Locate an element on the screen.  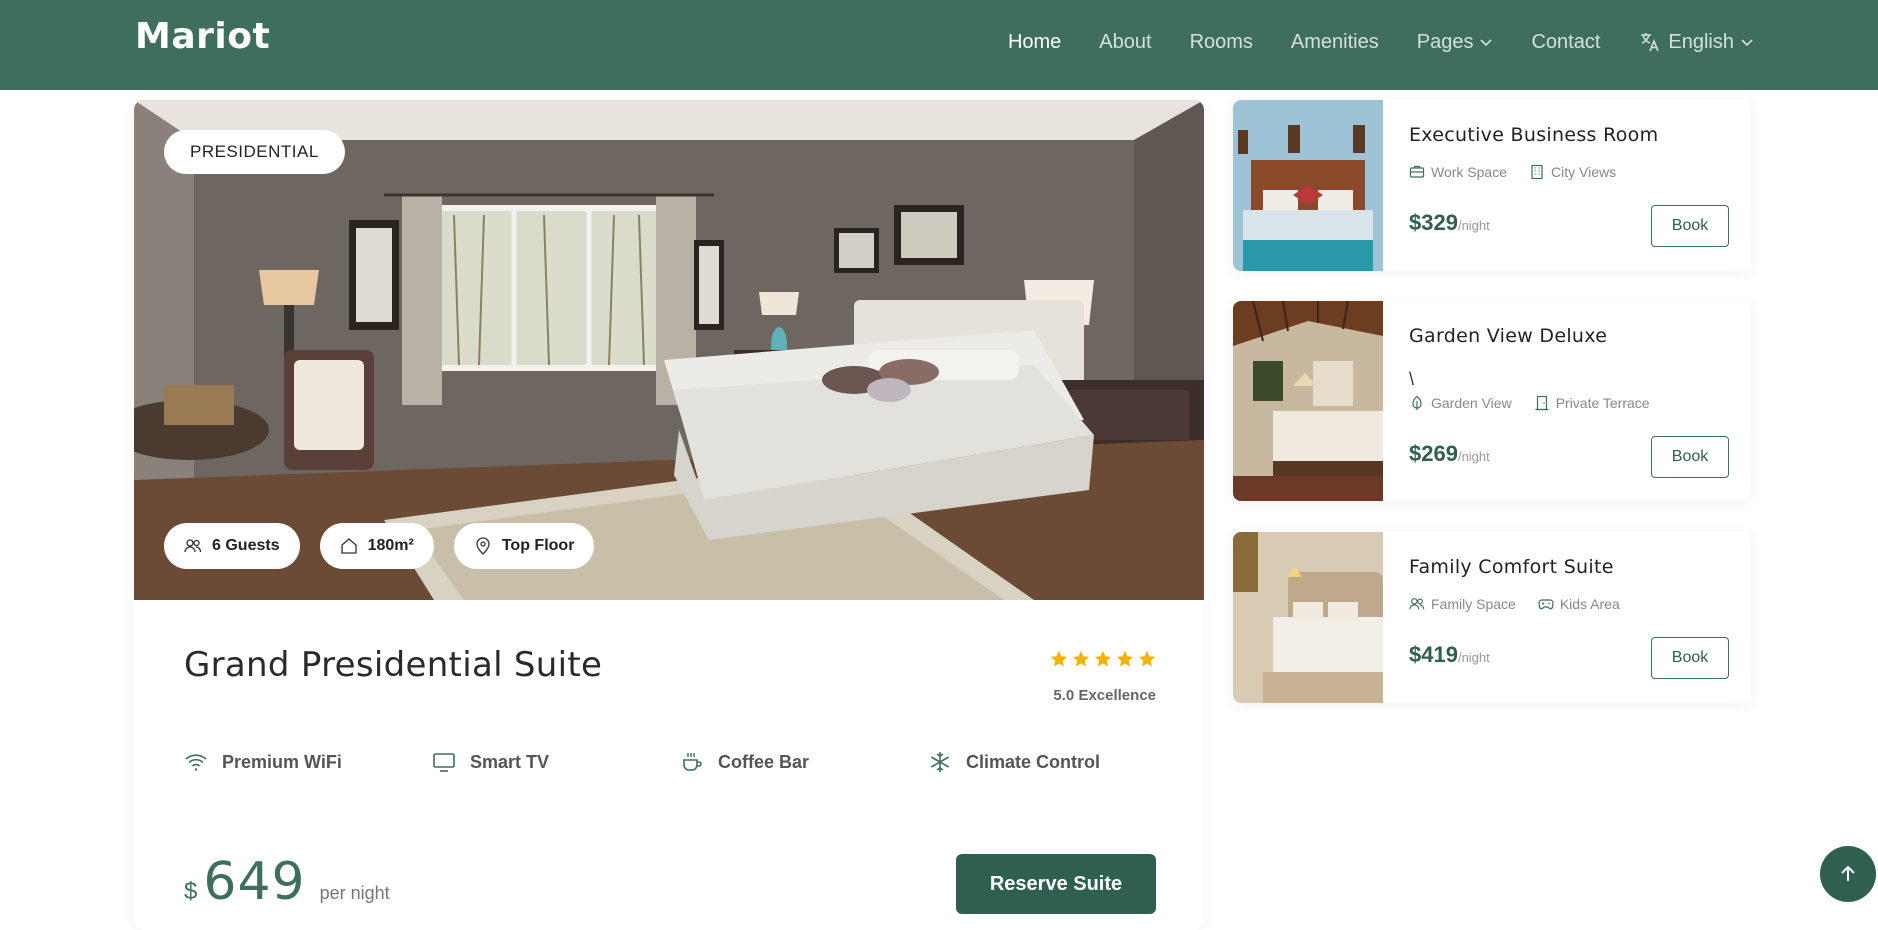
nav-label: Pages is located at coordinates (1445, 41).